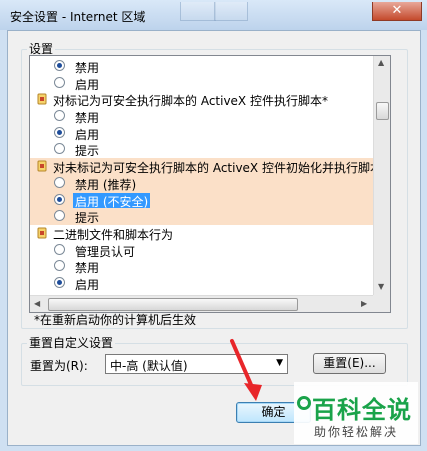  I want to click on watermark-subtitle: 助你轻松解决, so click(356, 432).